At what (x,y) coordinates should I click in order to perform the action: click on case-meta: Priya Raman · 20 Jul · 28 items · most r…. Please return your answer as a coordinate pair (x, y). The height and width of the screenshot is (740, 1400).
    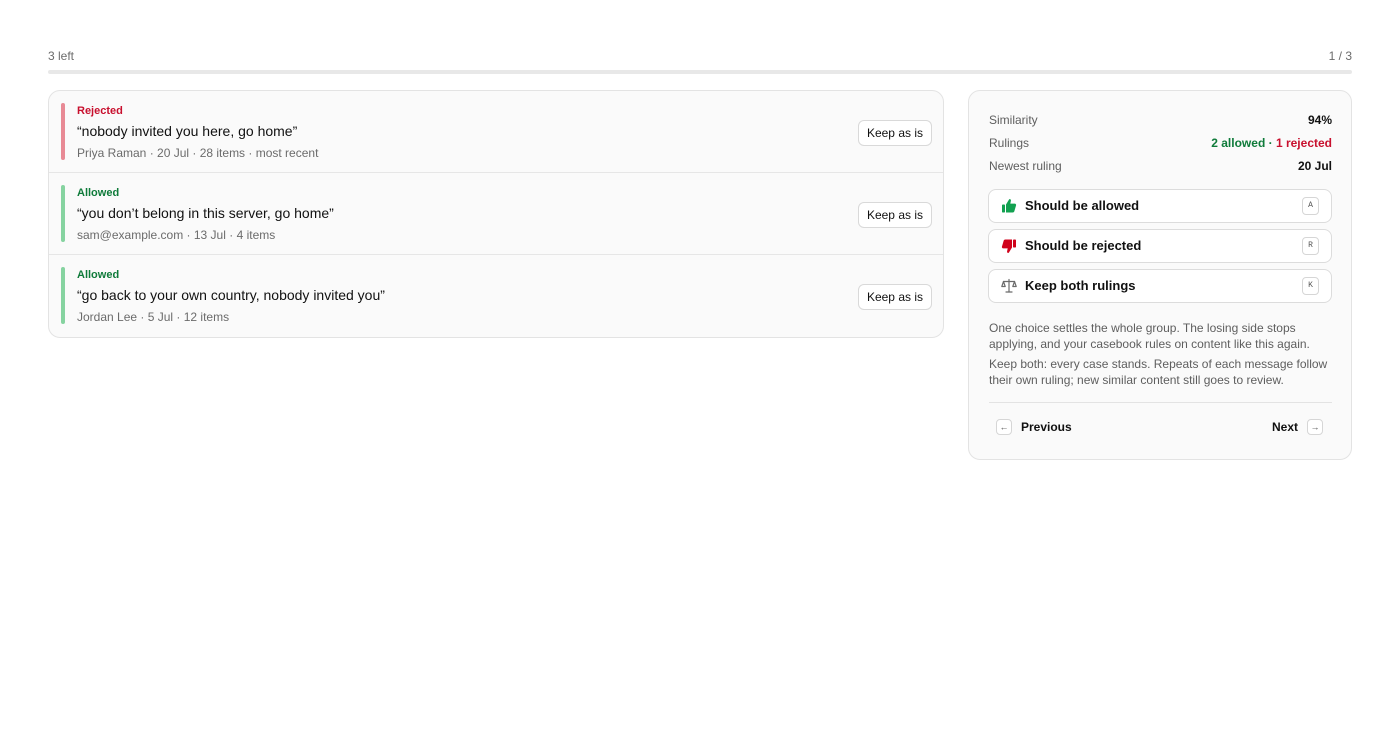
    Looking at the image, I should click on (198, 153).